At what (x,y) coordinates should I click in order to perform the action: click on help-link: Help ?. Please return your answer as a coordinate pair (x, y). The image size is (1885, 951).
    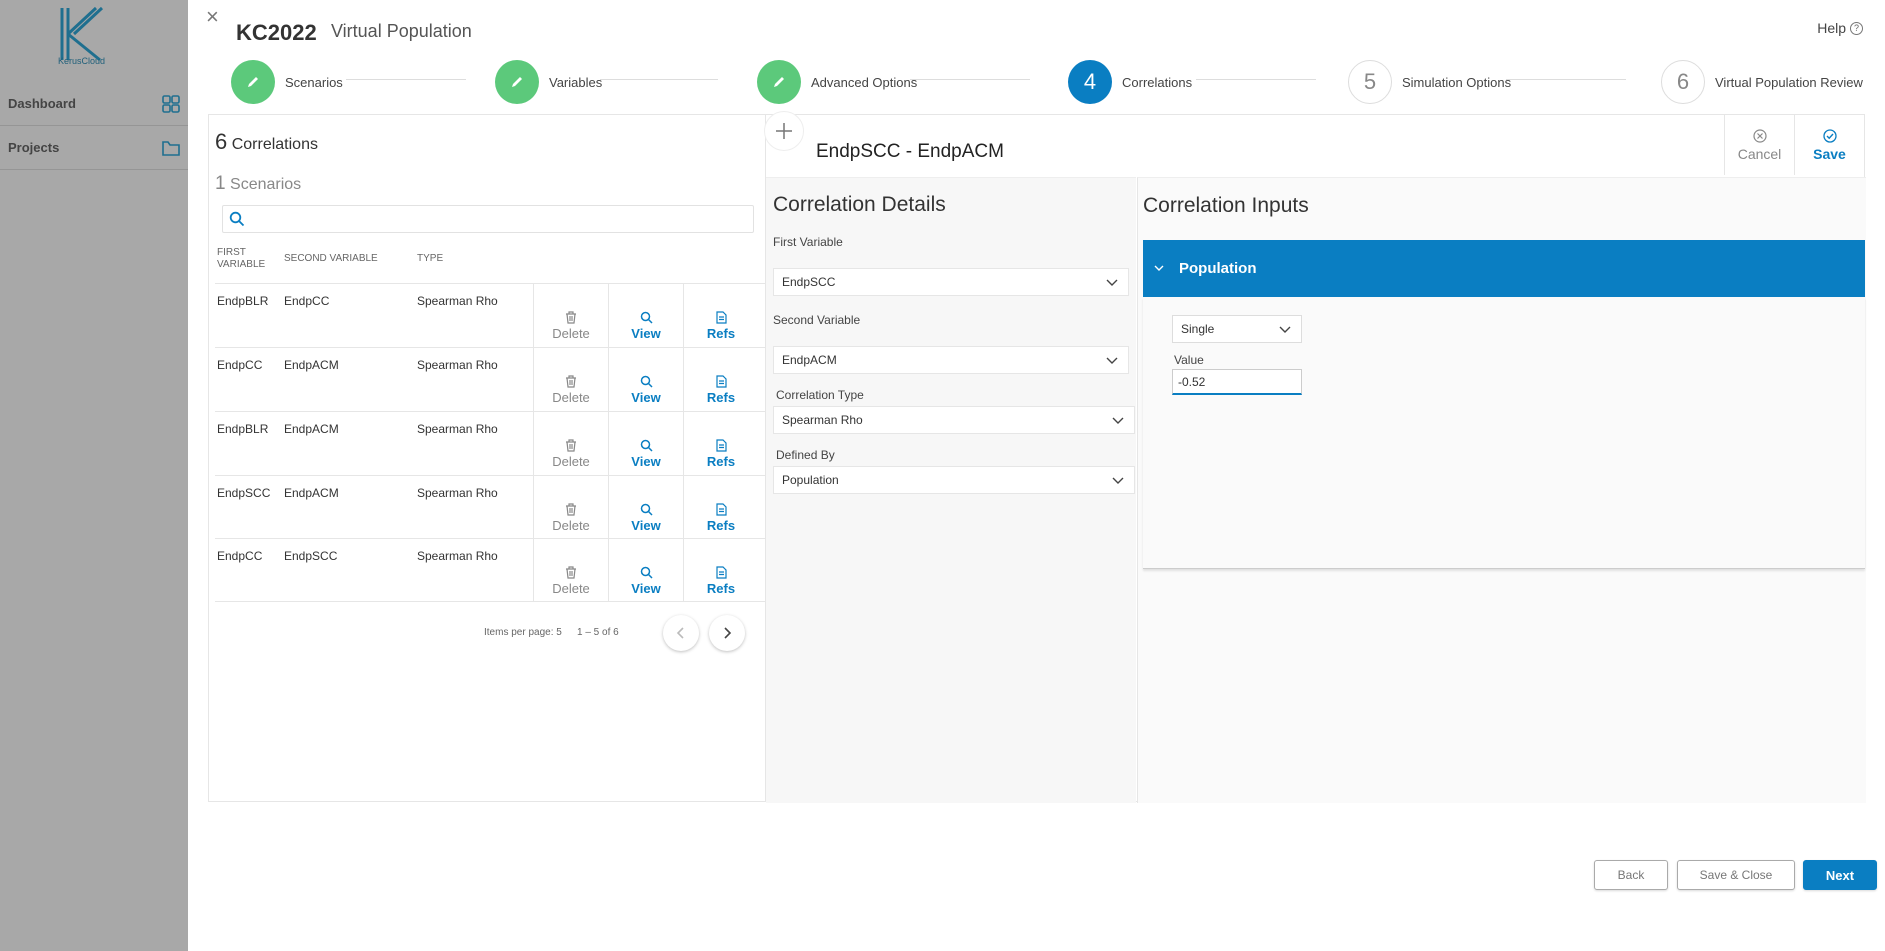
    Looking at the image, I should click on (1840, 28).